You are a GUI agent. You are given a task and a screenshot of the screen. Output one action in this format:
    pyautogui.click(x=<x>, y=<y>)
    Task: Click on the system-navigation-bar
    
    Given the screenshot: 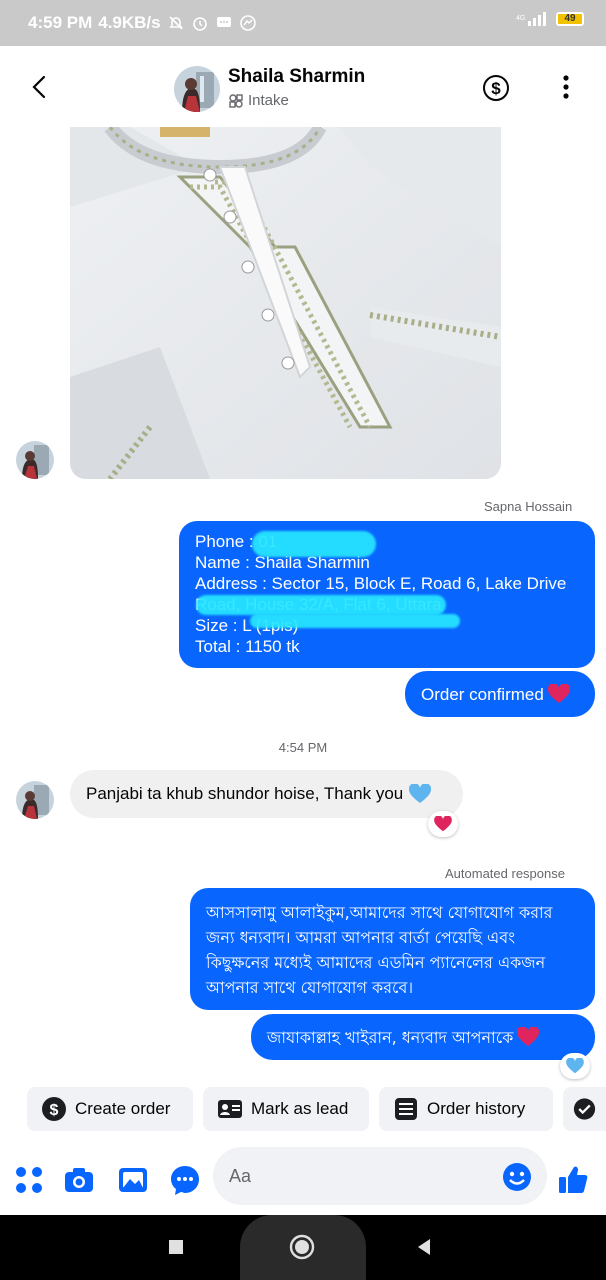 What is the action you would take?
    pyautogui.click(x=303, y=1247)
    